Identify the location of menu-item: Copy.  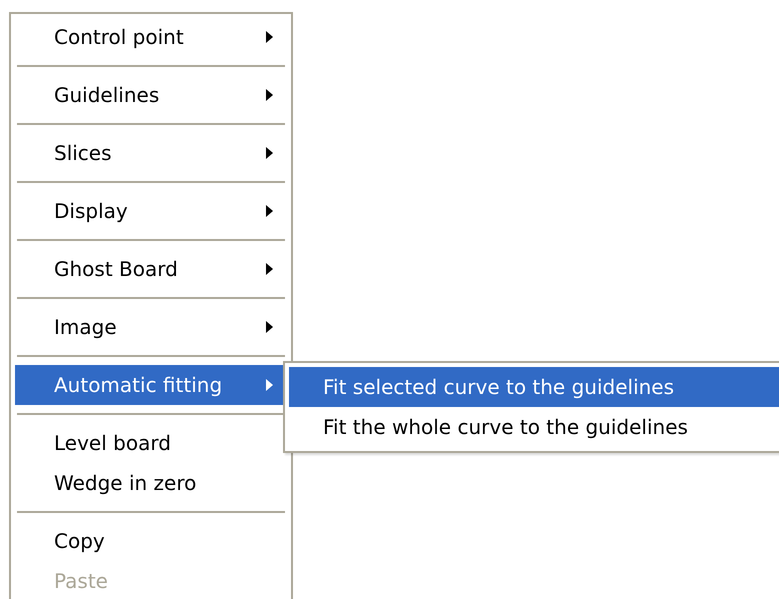
(151, 541).